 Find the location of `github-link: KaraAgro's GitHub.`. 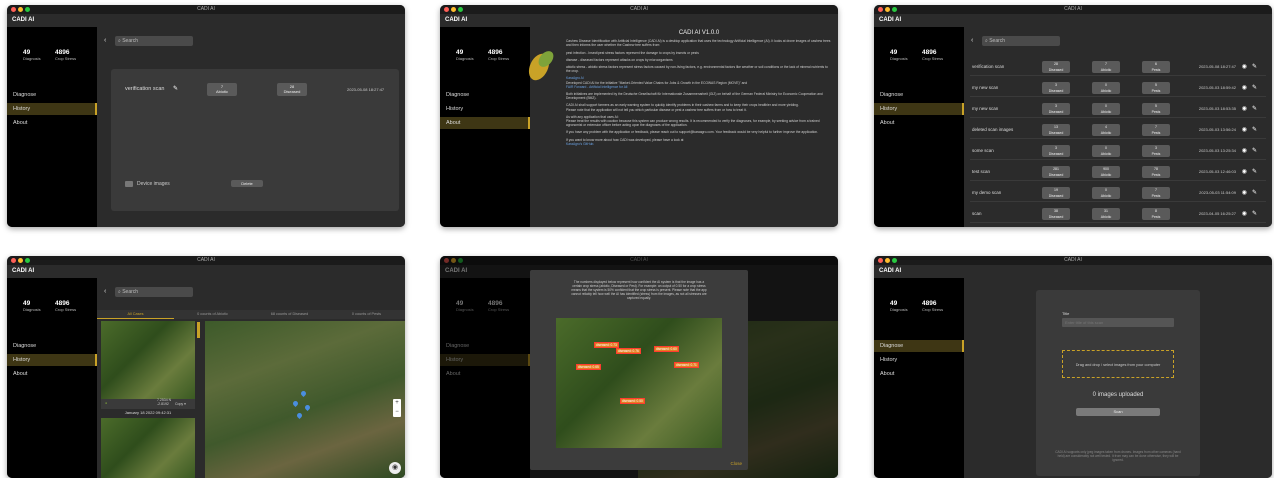

github-link: KaraAgro's GitHub. is located at coordinates (699, 144).